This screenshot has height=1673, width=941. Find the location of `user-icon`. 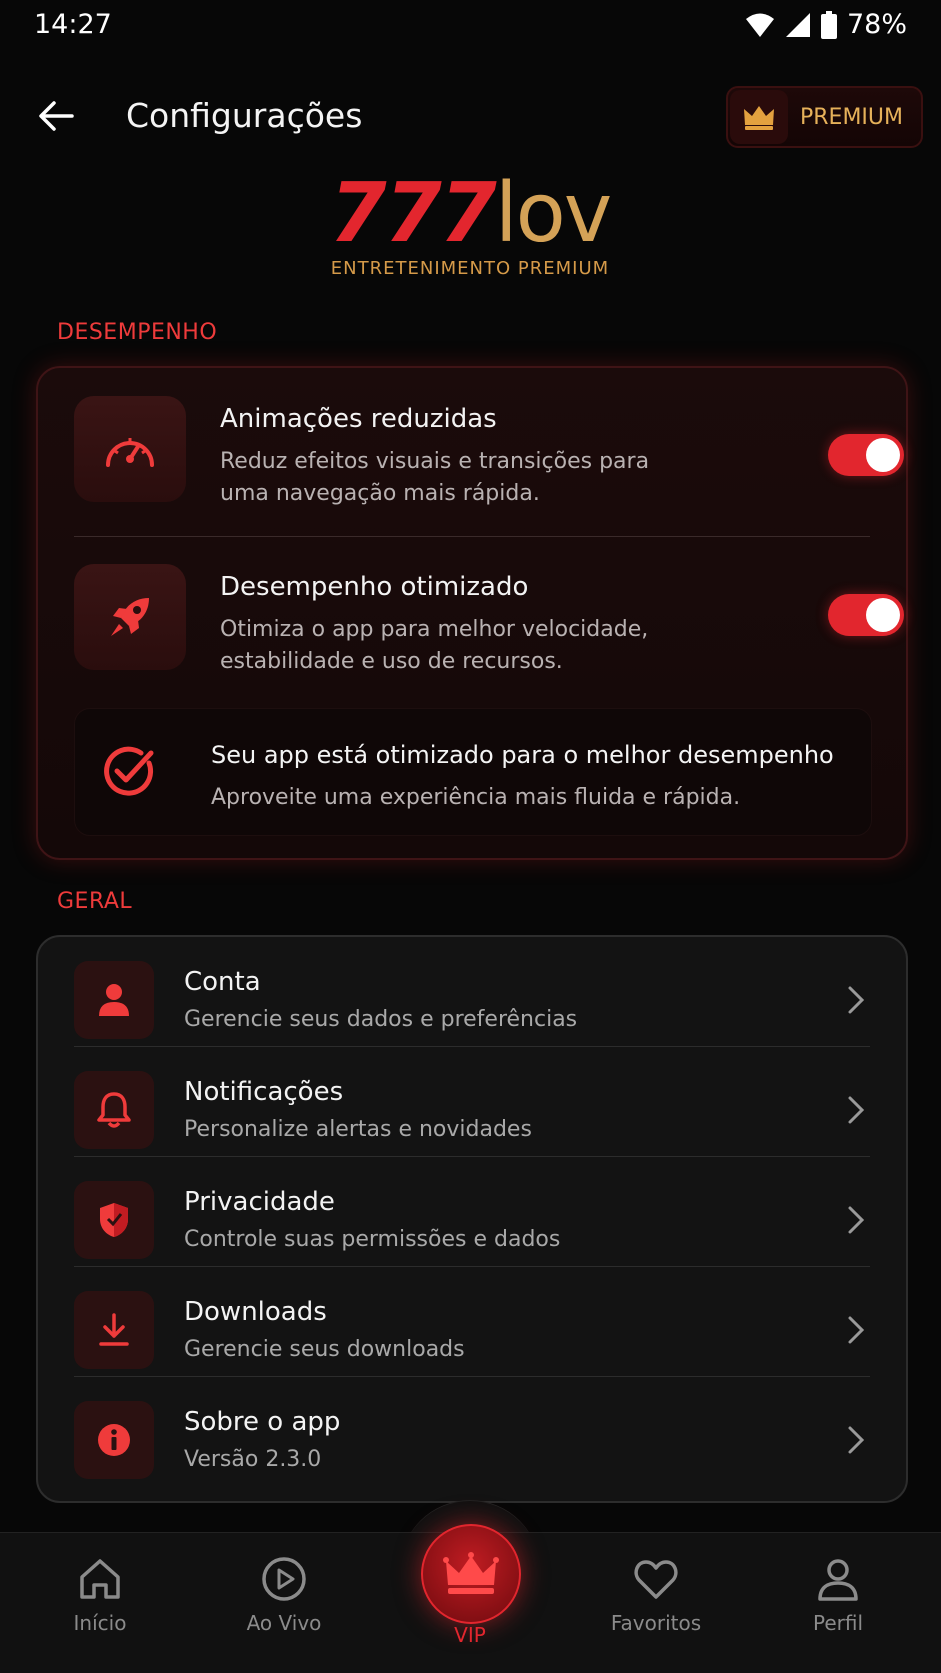

user-icon is located at coordinates (114, 1000).